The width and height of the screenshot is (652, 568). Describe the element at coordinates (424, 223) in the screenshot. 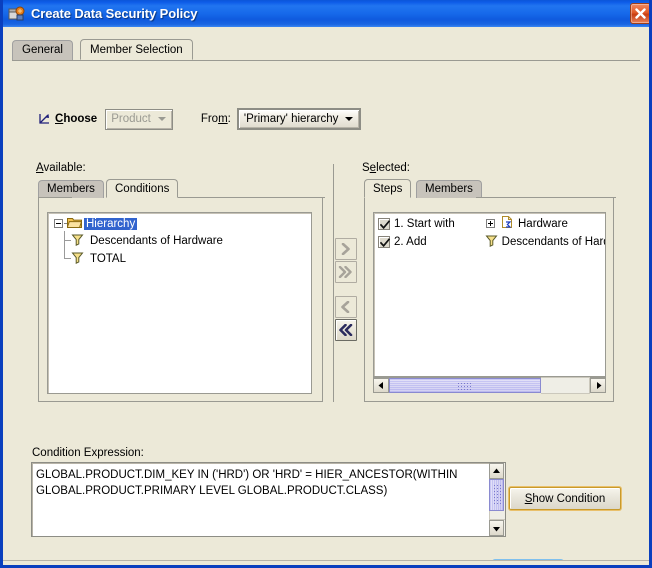

I see `step-1-label: 1. Start with` at that location.